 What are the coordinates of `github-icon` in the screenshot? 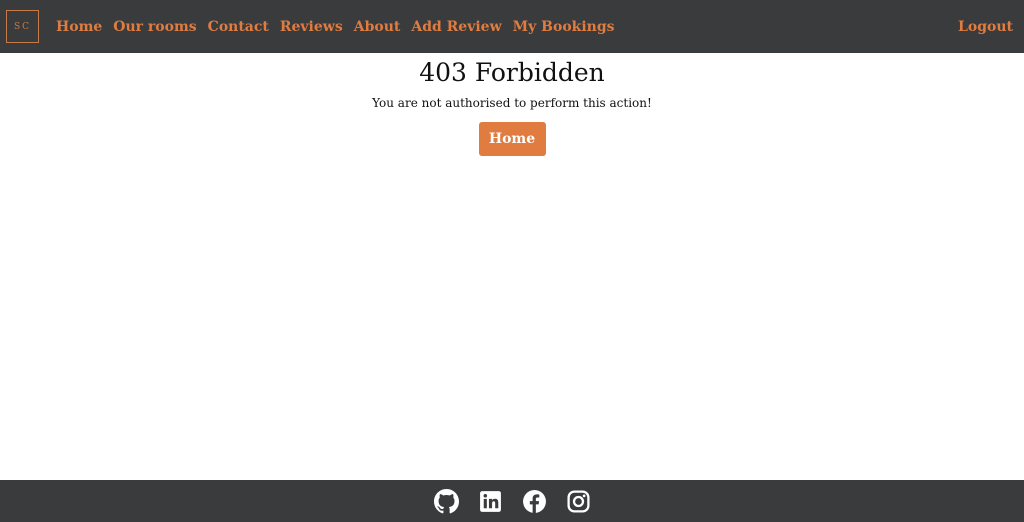 It's located at (446, 501).